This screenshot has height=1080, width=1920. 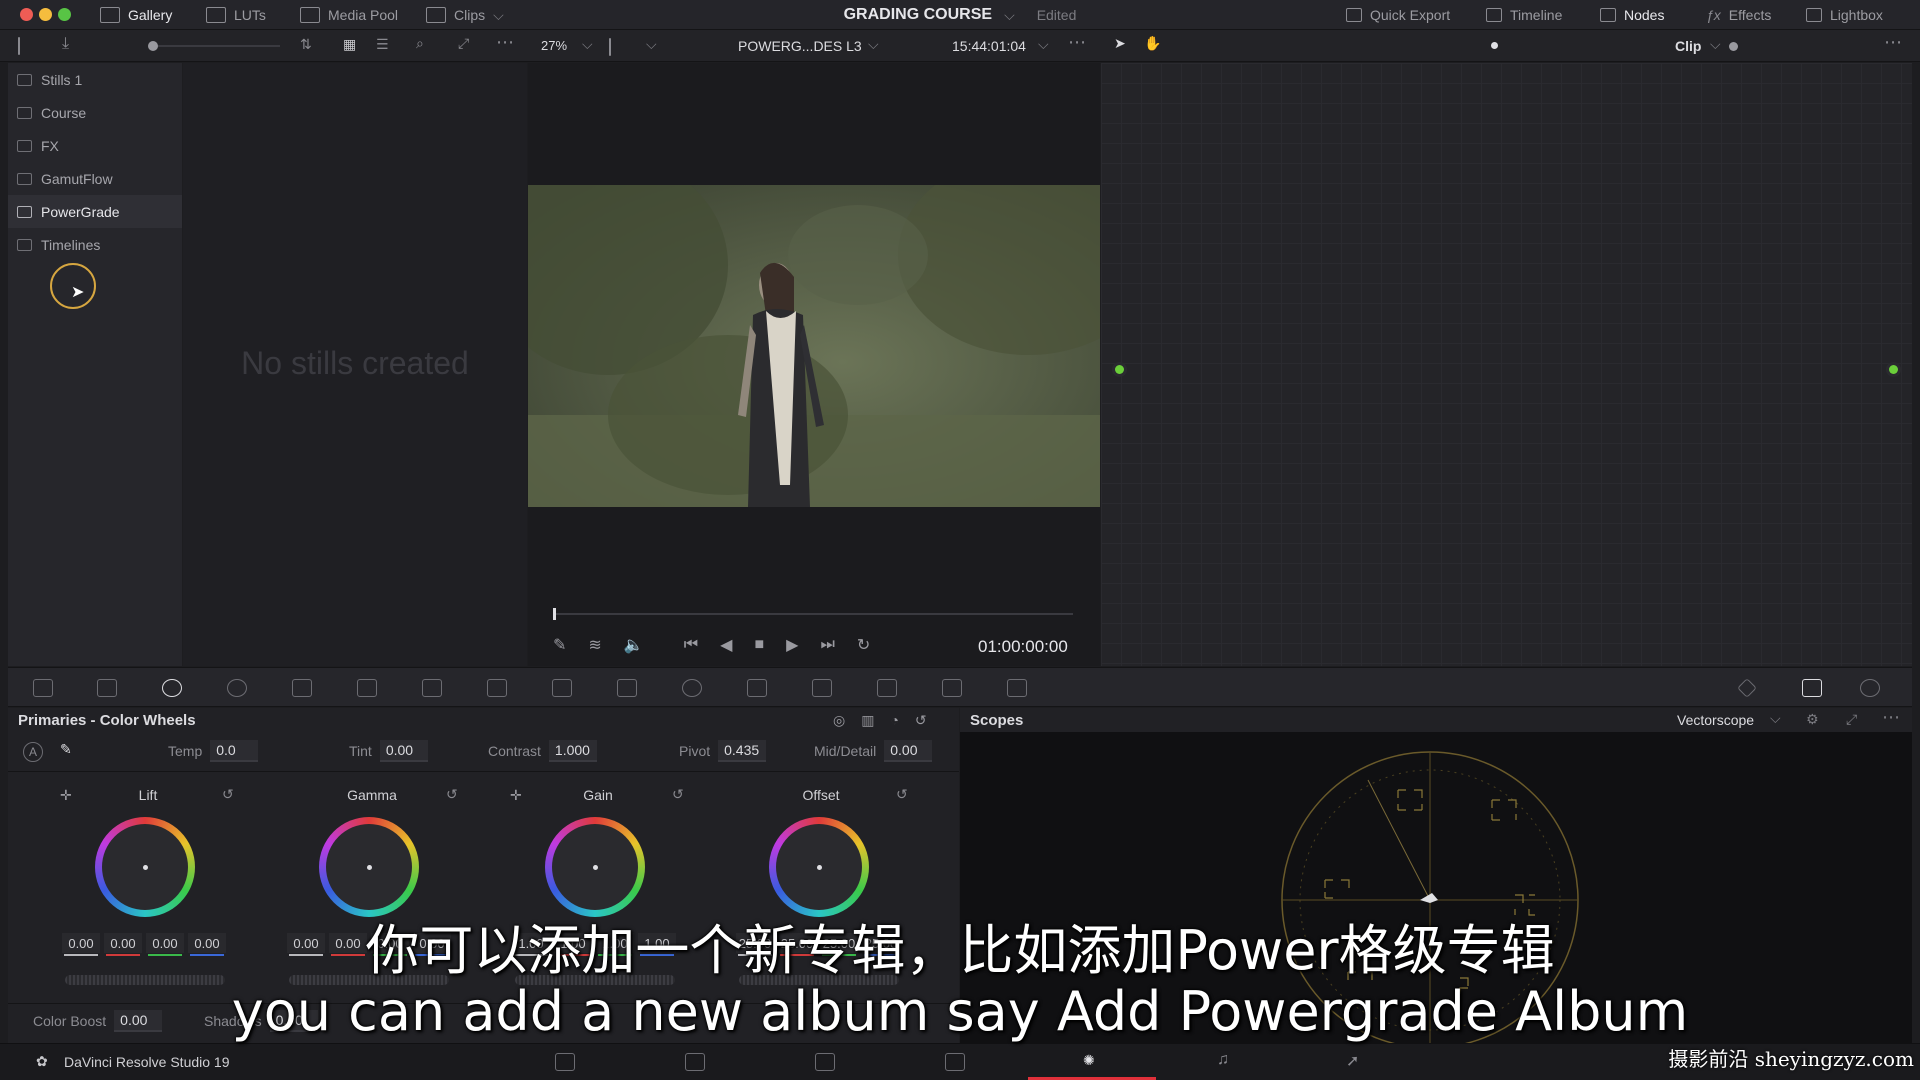 I want to click on color-match-icon, so click(x=107, y=688).